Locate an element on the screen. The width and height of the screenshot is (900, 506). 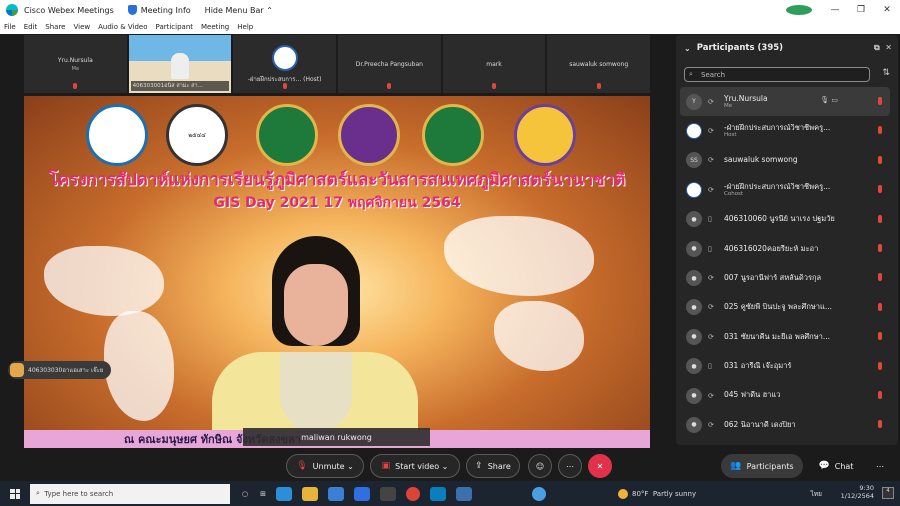
mail-icon is located at coordinates (335, 493).